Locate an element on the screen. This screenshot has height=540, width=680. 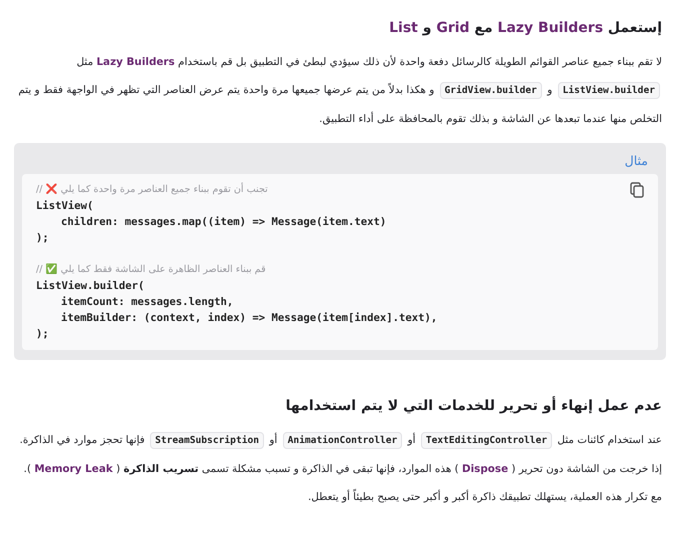
code-snippet: AnimationController is located at coordinates (342, 440).